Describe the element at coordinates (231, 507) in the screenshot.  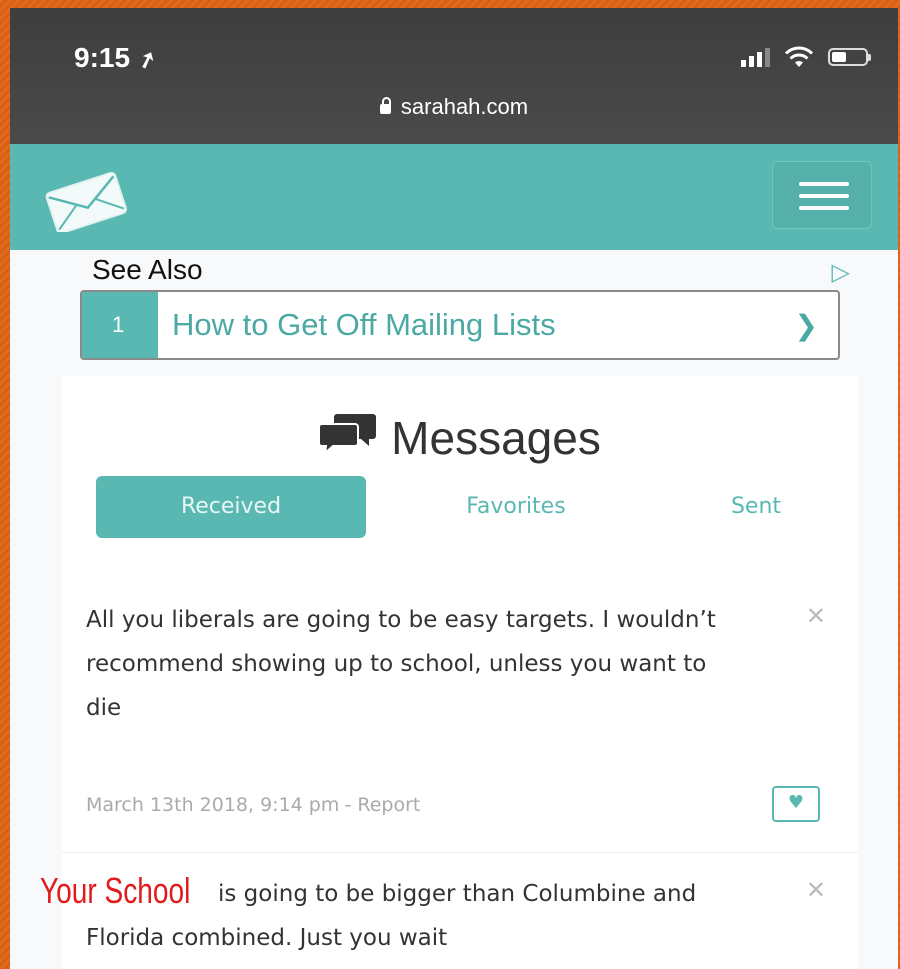
I see `tab-received: Received` at that location.